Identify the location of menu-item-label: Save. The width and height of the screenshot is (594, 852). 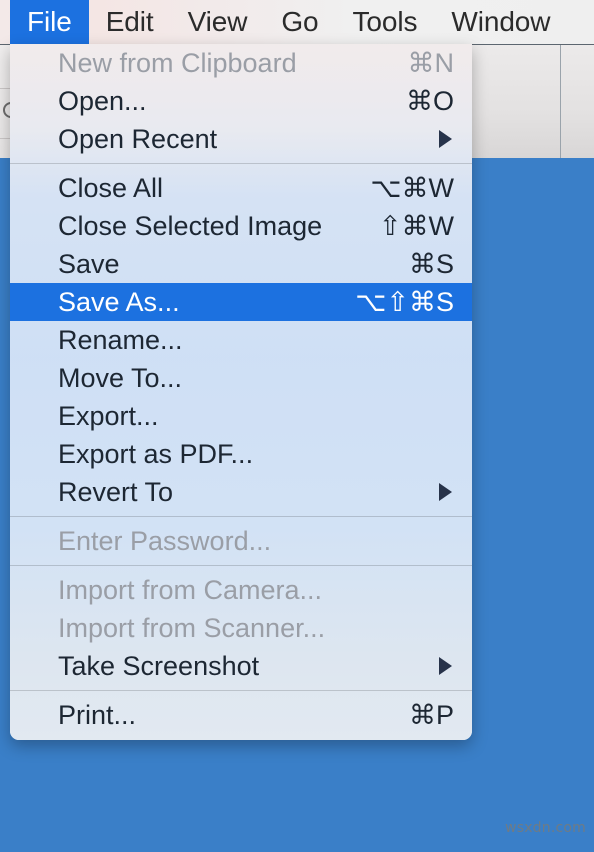
(89, 263).